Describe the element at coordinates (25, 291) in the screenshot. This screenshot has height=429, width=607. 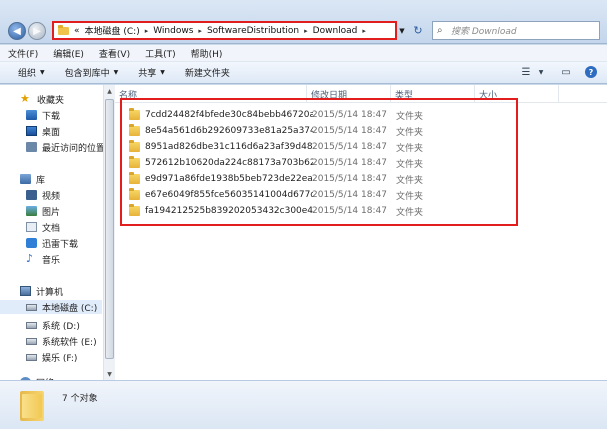
I see `computer-icon` at that location.